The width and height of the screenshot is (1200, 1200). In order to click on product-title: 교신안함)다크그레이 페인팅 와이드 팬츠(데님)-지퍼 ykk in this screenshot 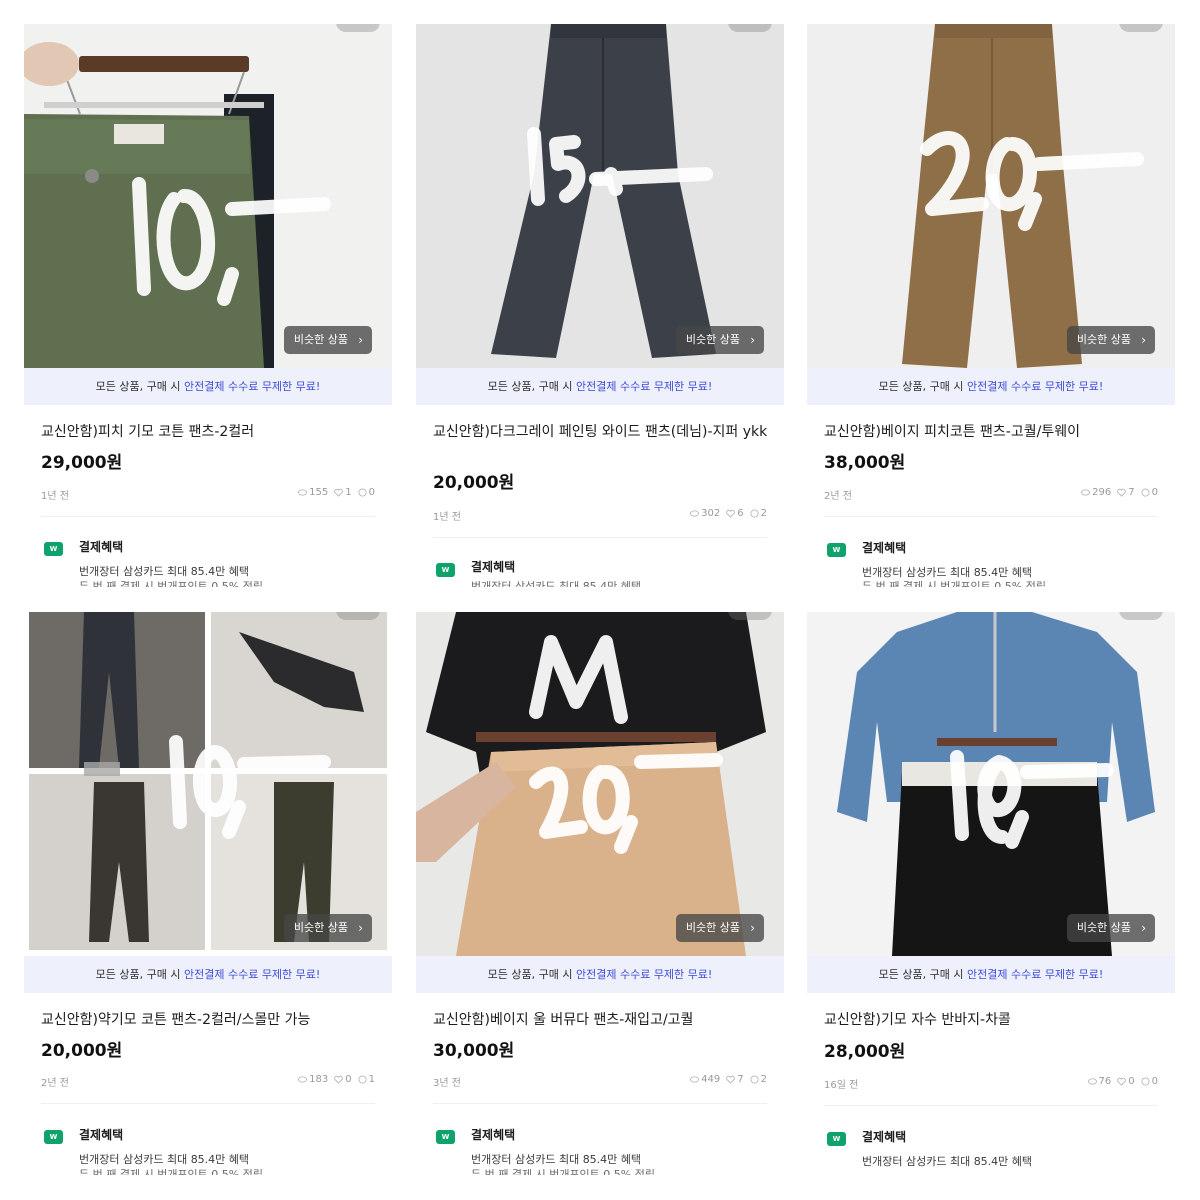, I will do `click(603, 432)`.